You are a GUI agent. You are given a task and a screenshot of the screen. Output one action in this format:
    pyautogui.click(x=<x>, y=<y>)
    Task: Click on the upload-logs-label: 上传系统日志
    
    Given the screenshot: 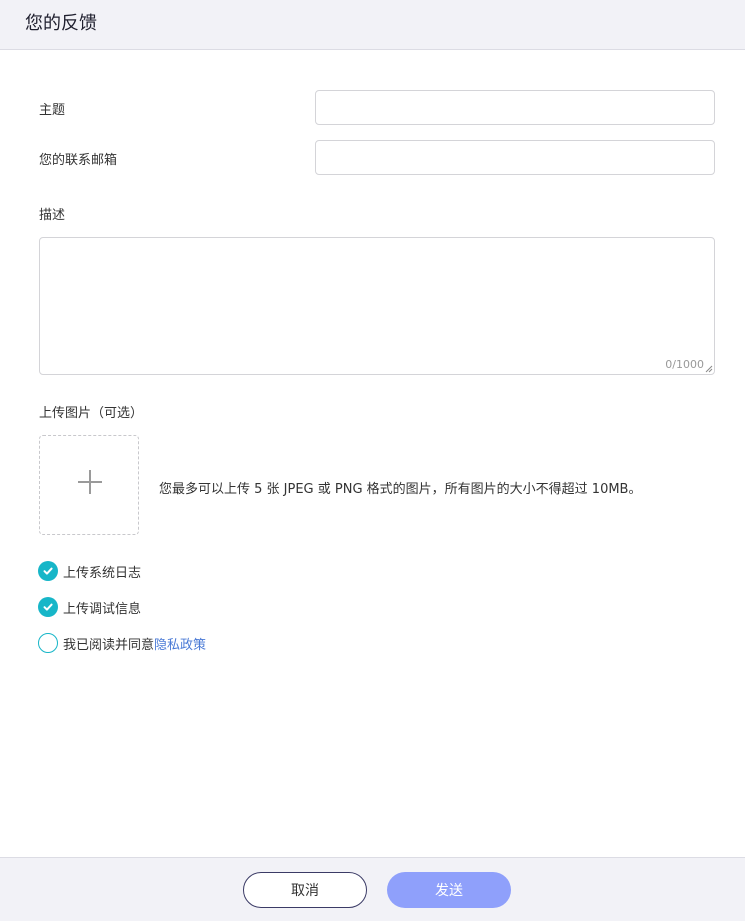 What is the action you would take?
    pyautogui.click(x=102, y=573)
    